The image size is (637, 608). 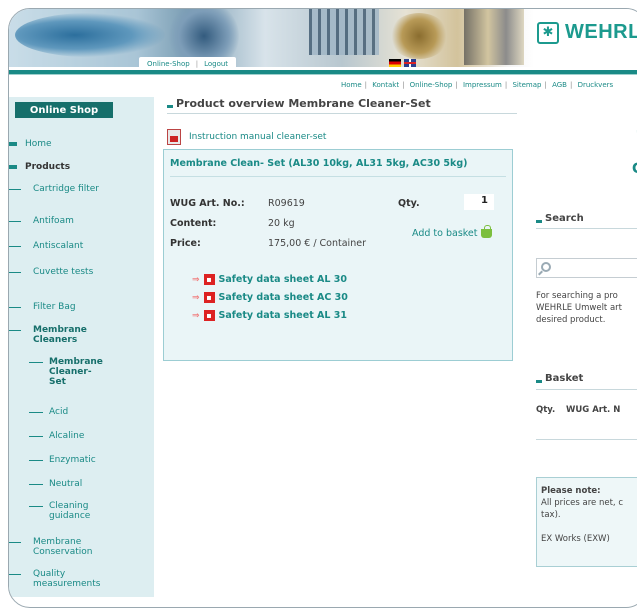 What do you see at coordinates (303, 103) in the screenshot?
I see `page-title: Product overview Membrane Cleaner-Set` at bounding box center [303, 103].